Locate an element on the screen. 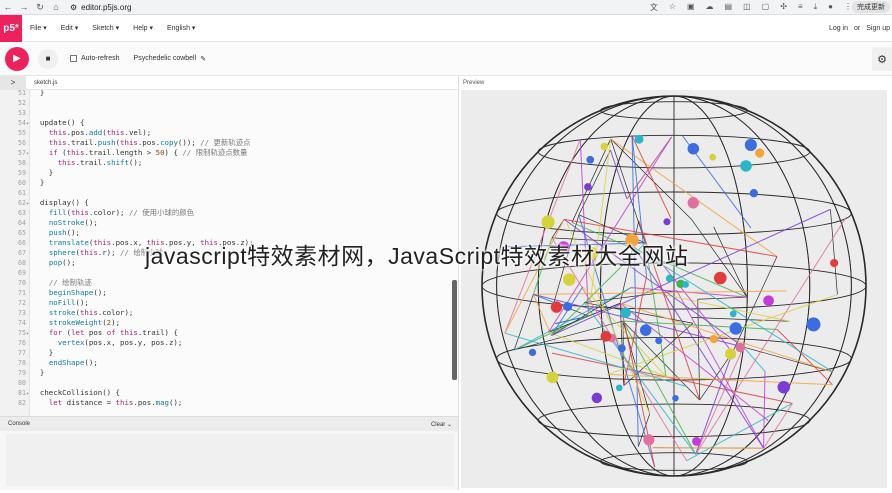 Image resolution: width=892 pixels, height=493 pixels. reload-icon: ↻ is located at coordinates (40, 7).